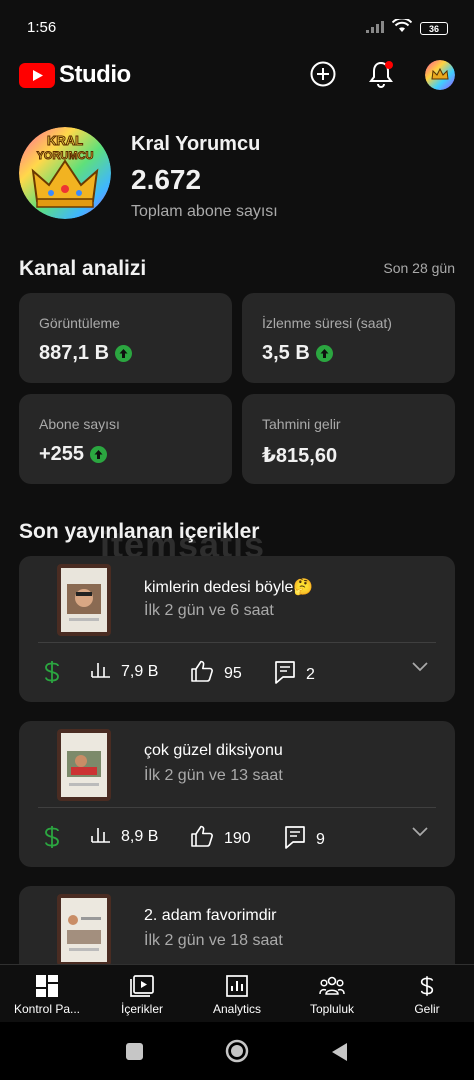 The width and height of the screenshot is (474, 1080). I want to click on battery-icon: 36, so click(434, 28).